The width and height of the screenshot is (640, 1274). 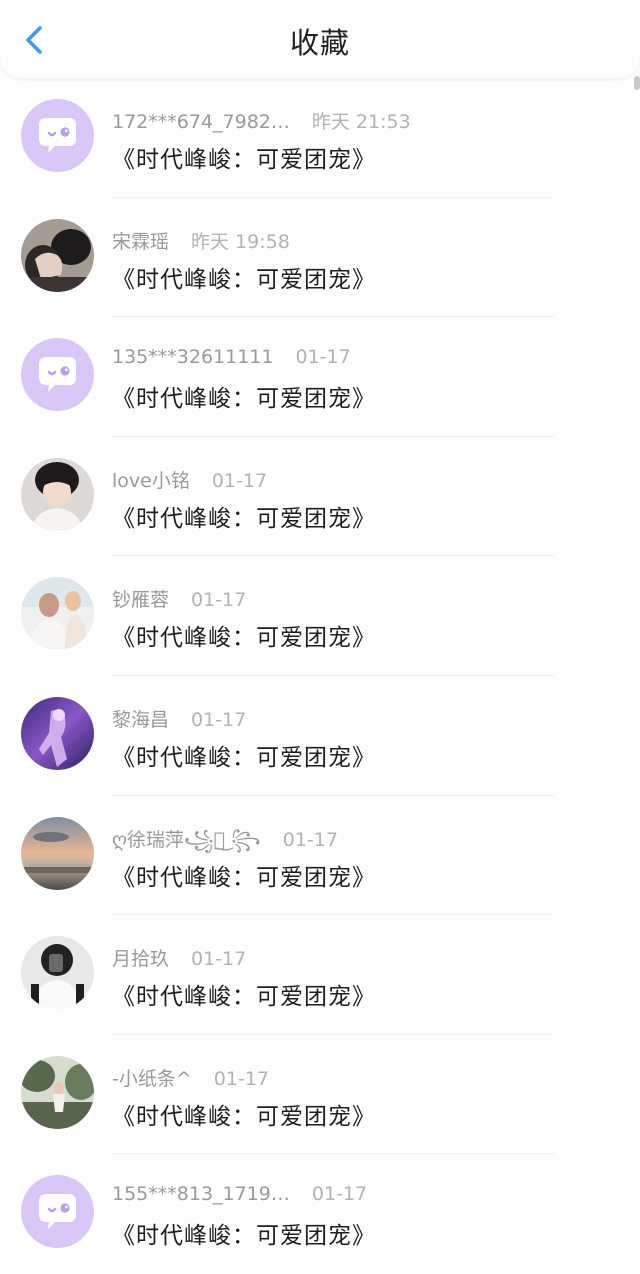 What do you see at coordinates (320, 975) in the screenshot?
I see `list-item: 月拾玖 01-17 《时代峰峻：可爱团宠》` at bounding box center [320, 975].